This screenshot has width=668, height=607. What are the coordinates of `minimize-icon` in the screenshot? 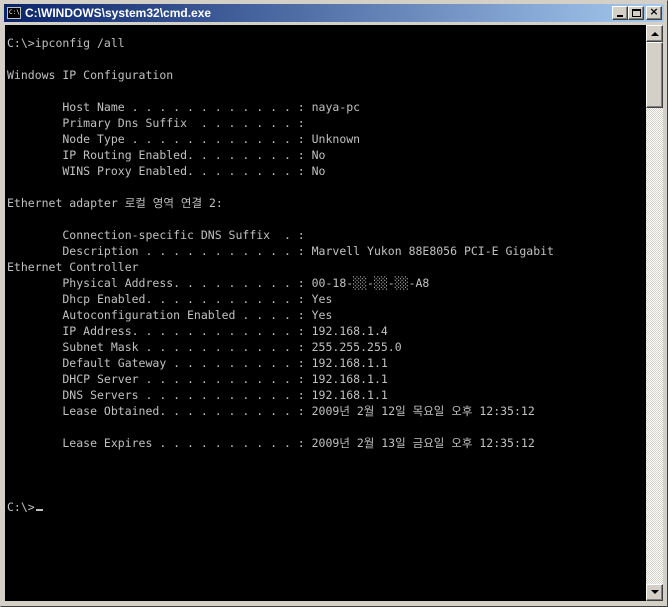 It's located at (620, 16).